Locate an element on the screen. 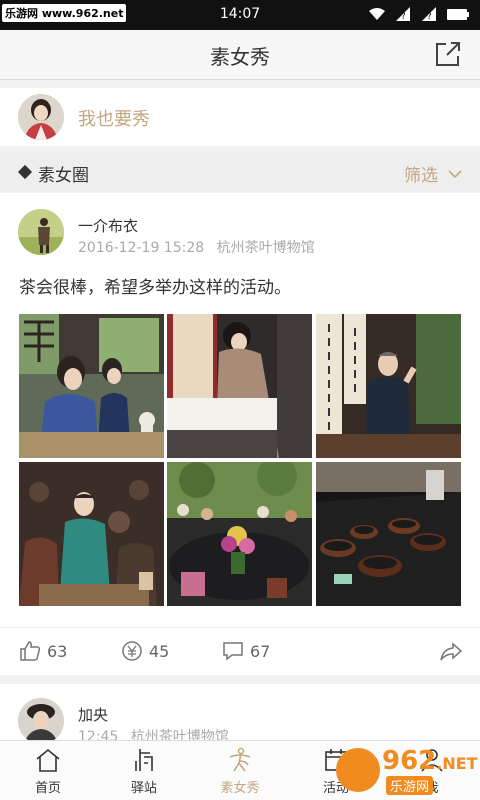 This screenshot has width=480, height=800. timestamp: 12:45 is located at coordinates (98, 734).